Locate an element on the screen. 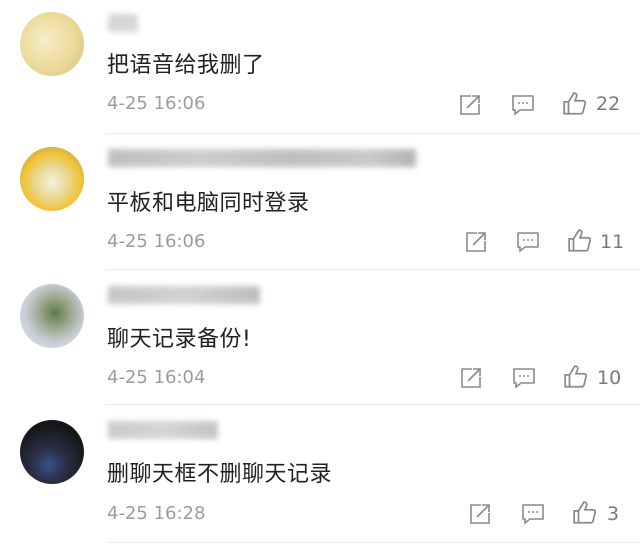  share-icon is located at coordinates (480, 514).